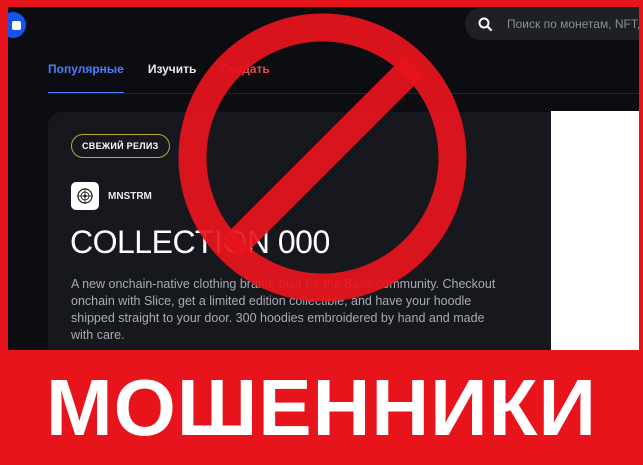  Describe the element at coordinates (485, 24) in the screenshot. I see `search-icon` at that location.